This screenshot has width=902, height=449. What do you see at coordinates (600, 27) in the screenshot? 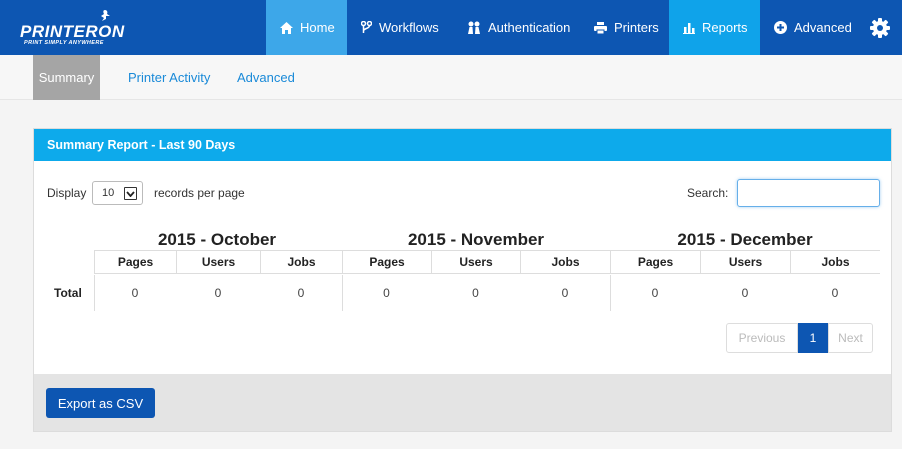
I see `printer-icon` at bounding box center [600, 27].